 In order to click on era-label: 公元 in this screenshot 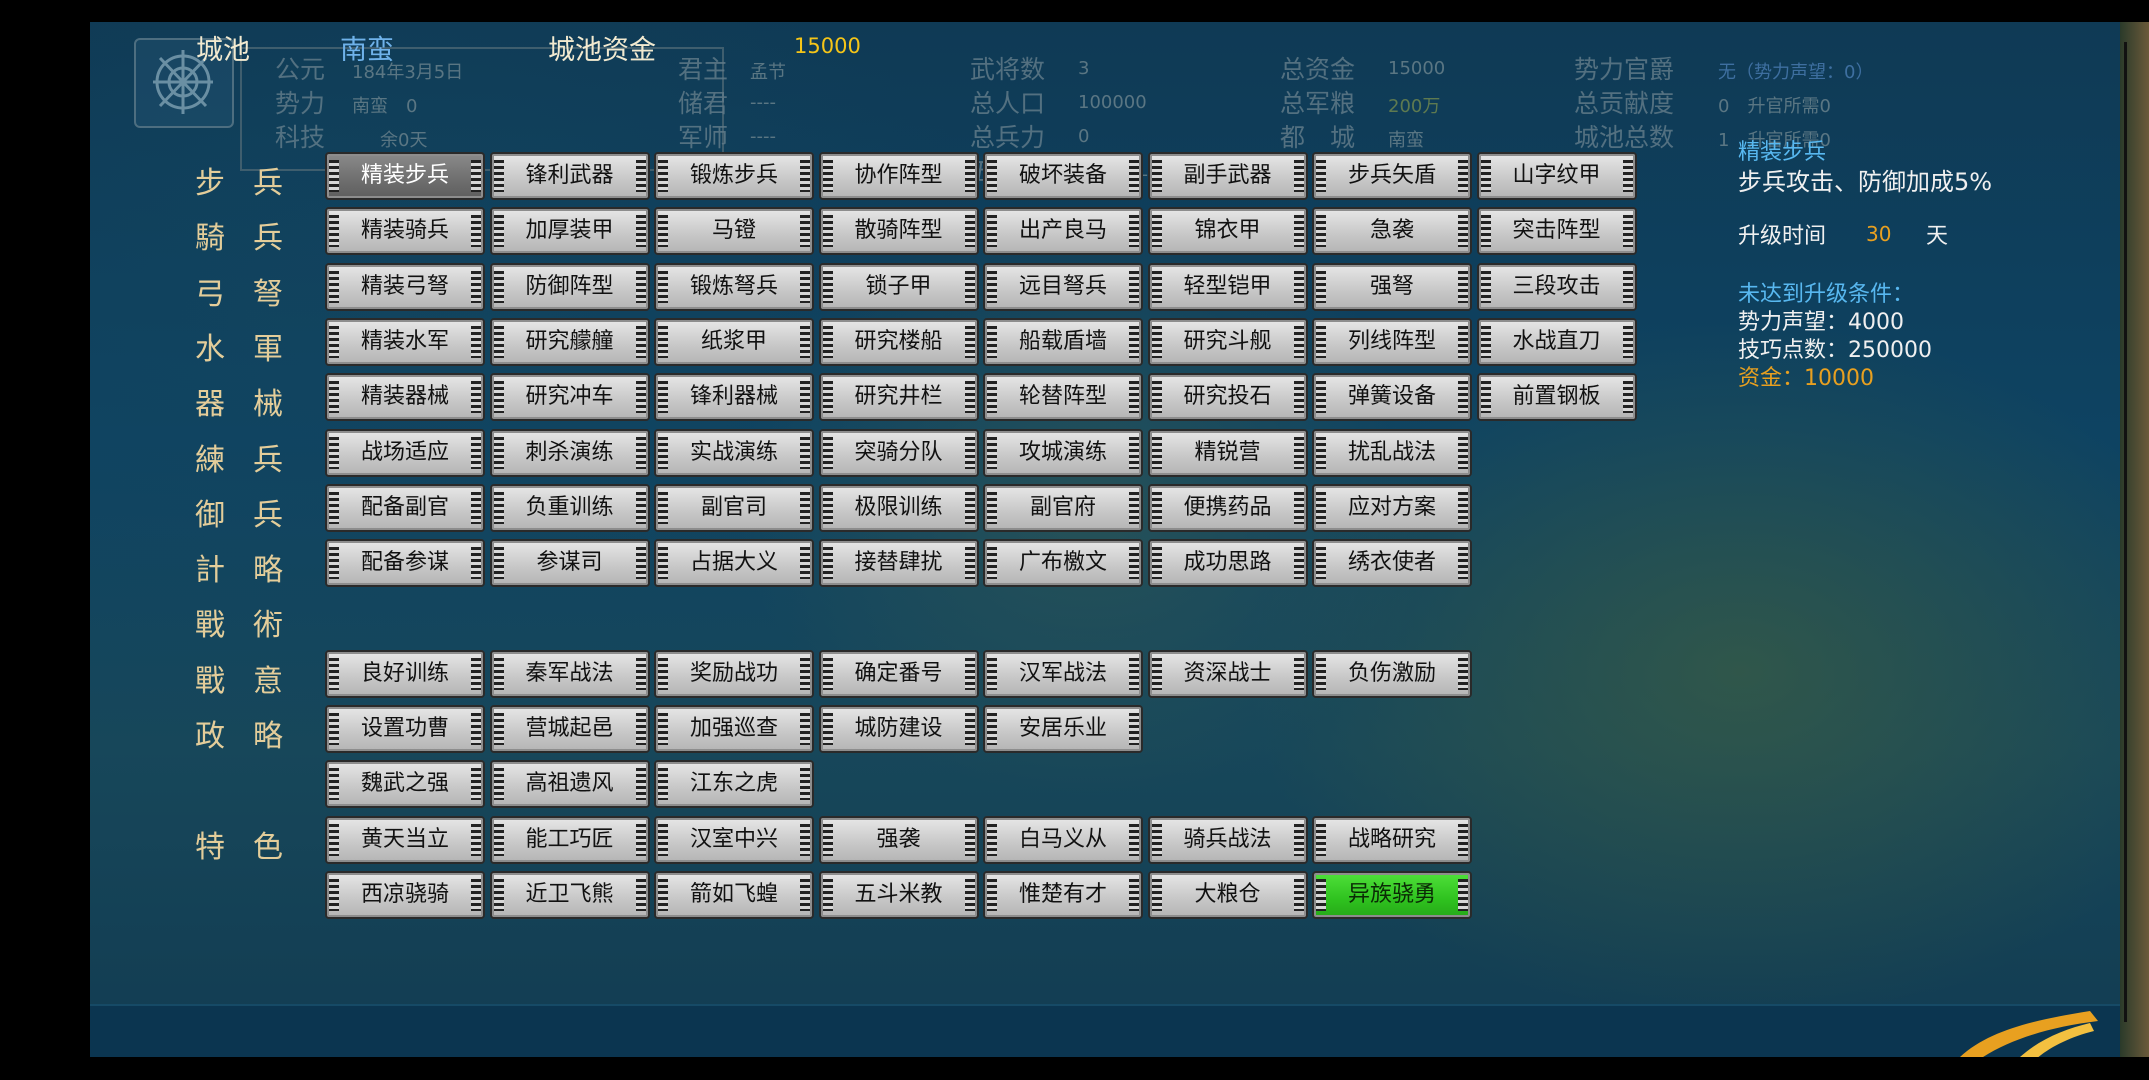, I will do `click(300, 69)`.